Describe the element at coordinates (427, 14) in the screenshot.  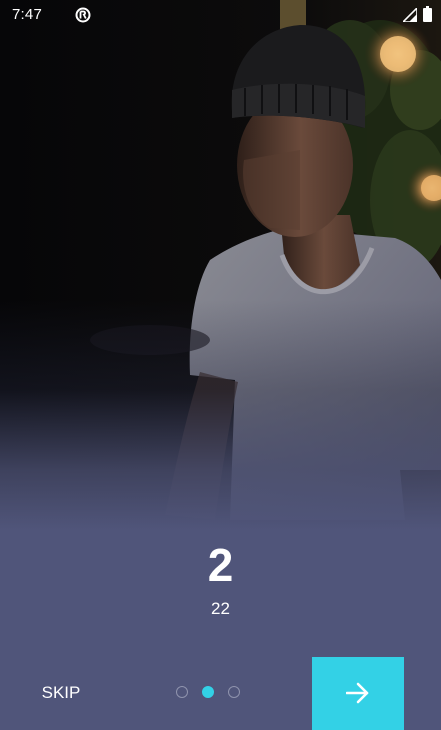
I see `battery-icon` at that location.